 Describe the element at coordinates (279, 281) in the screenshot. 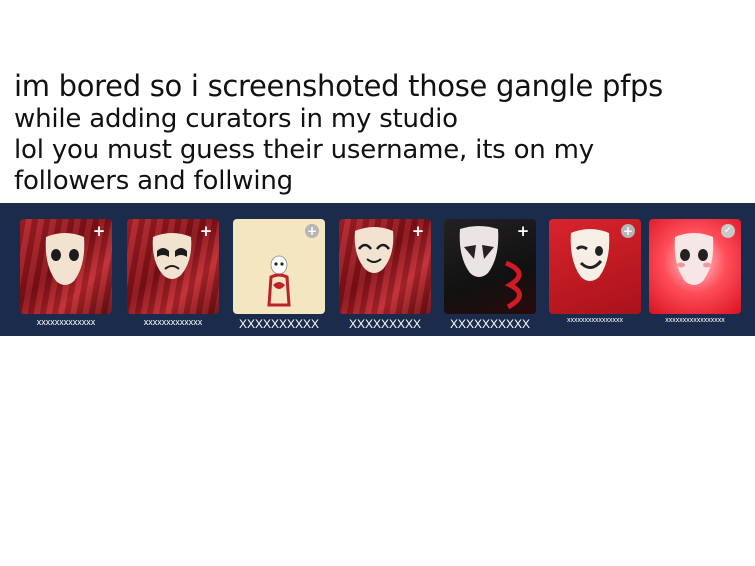

I see `small-figure-avatar-image` at that location.